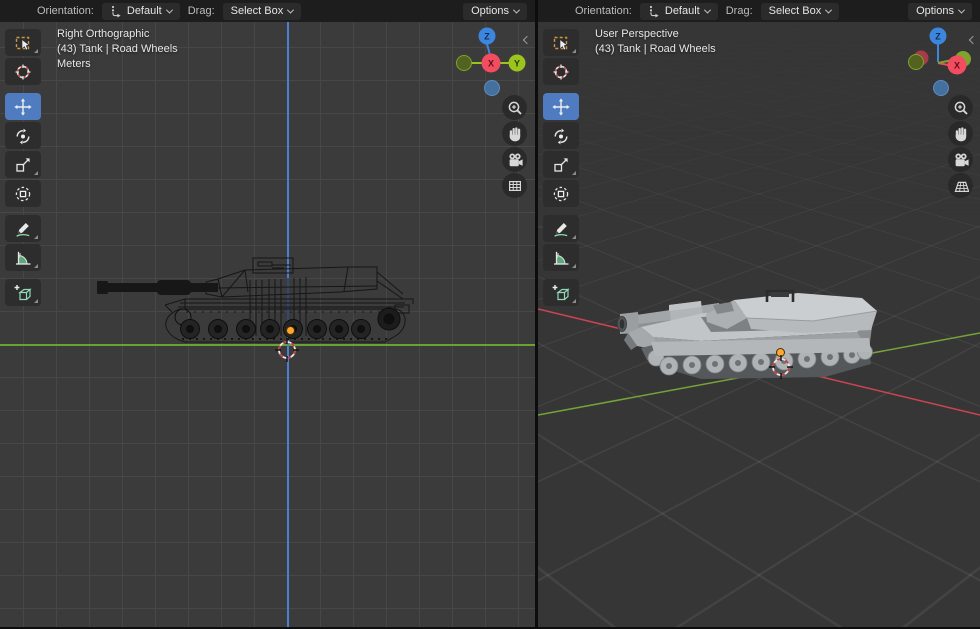 The width and height of the screenshot is (980, 629). Describe the element at coordinates (655, 42) in the screenshot. I see `viewport-info-text: User Perspective (43) Tank | Road Wheels` at that location.